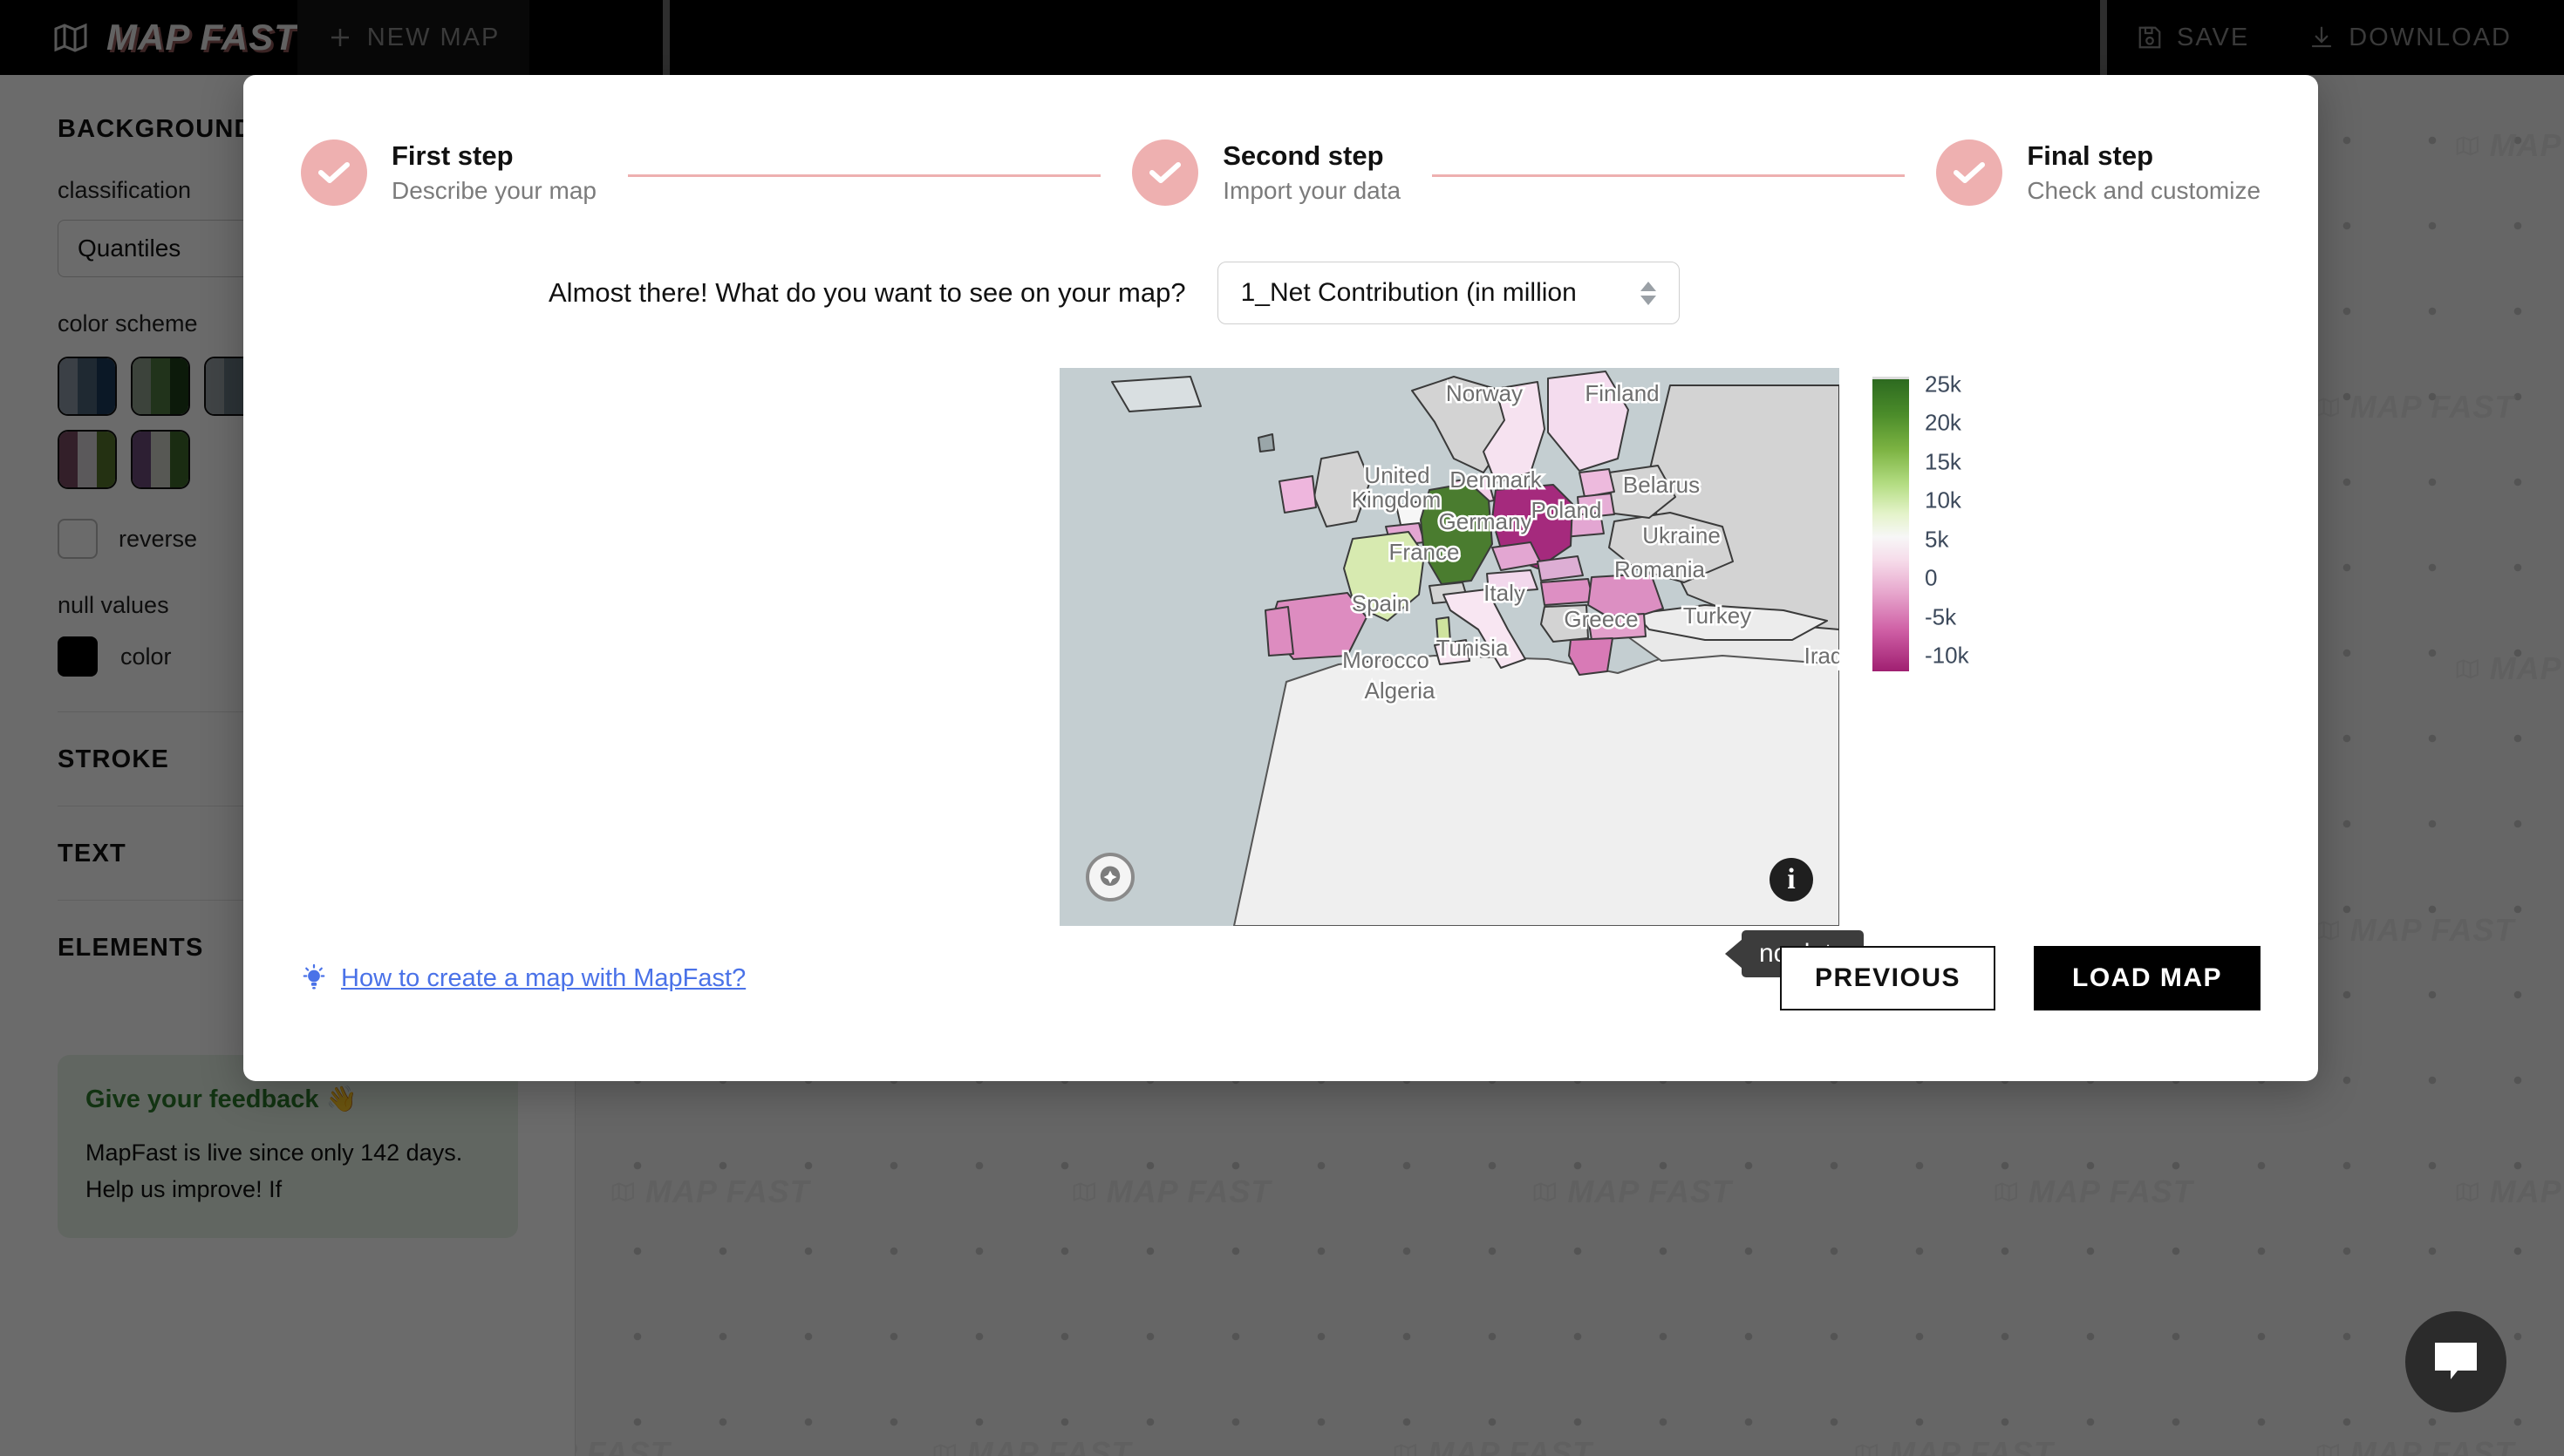  I want to click on step-final-circle, so click(1969, 172).